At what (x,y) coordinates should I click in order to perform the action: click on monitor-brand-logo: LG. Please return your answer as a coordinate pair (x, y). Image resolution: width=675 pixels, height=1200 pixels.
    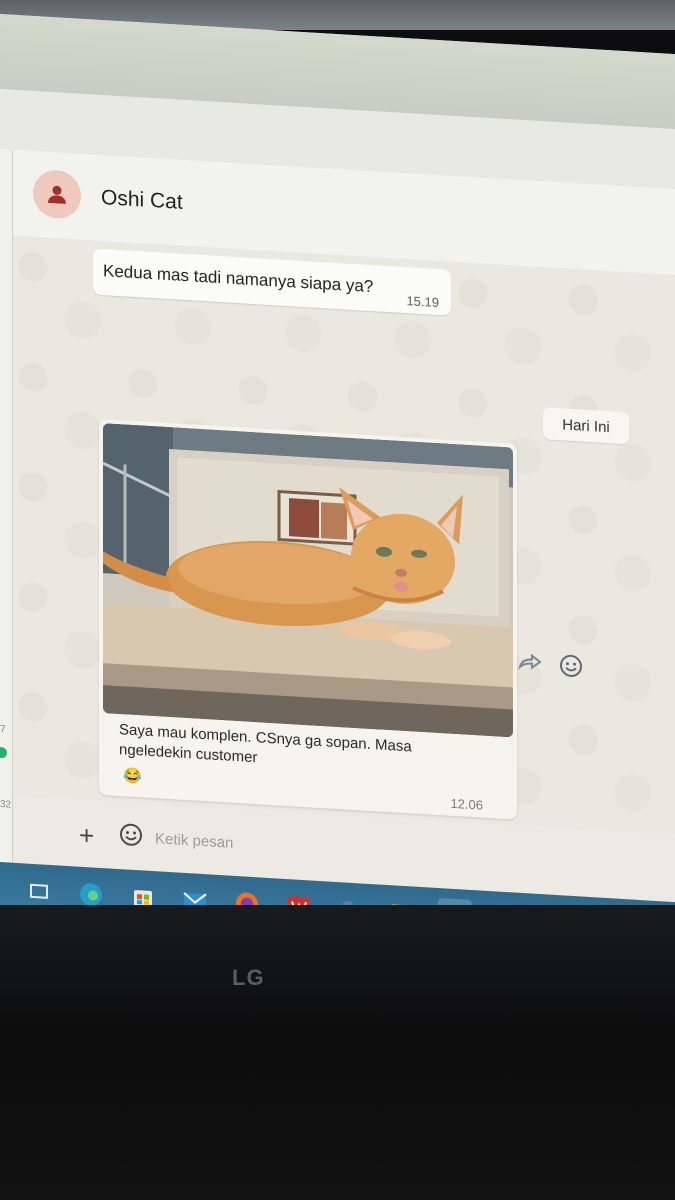
    Looking at the image, I should click on (248, 977).